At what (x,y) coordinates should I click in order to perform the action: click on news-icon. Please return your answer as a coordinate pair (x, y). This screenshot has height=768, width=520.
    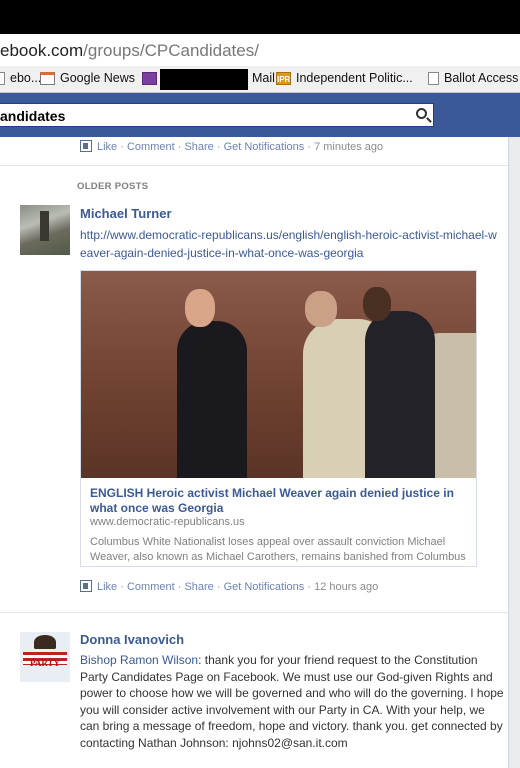
    Looking at the image, I should click on (47, 78).